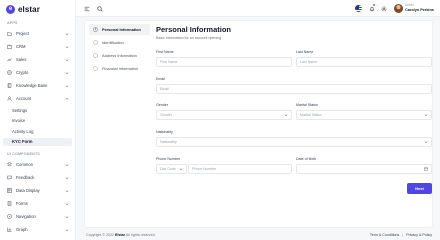 The image size is (440, 240). What do you see at coordinates (32, 85) in the screenshot?
I see `sidebar-item-label: Knowledge Base` at bounding box center [32, 85].